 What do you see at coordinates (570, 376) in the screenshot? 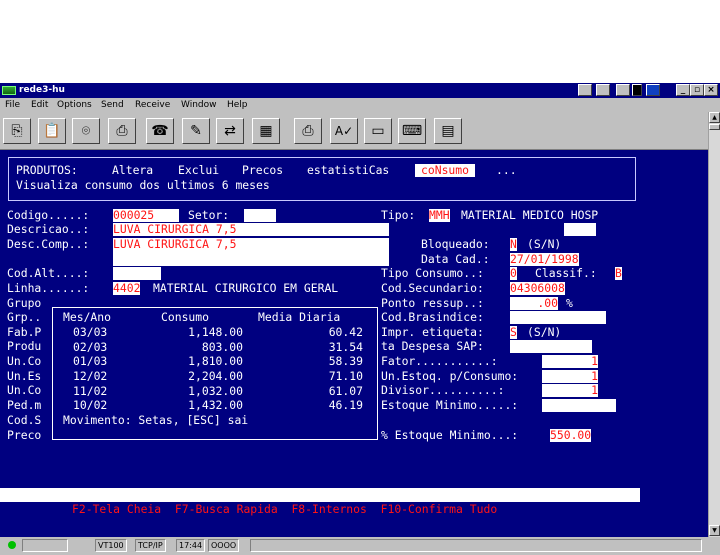
I see `estoq-field: 1` at bounding box center [570, 376].